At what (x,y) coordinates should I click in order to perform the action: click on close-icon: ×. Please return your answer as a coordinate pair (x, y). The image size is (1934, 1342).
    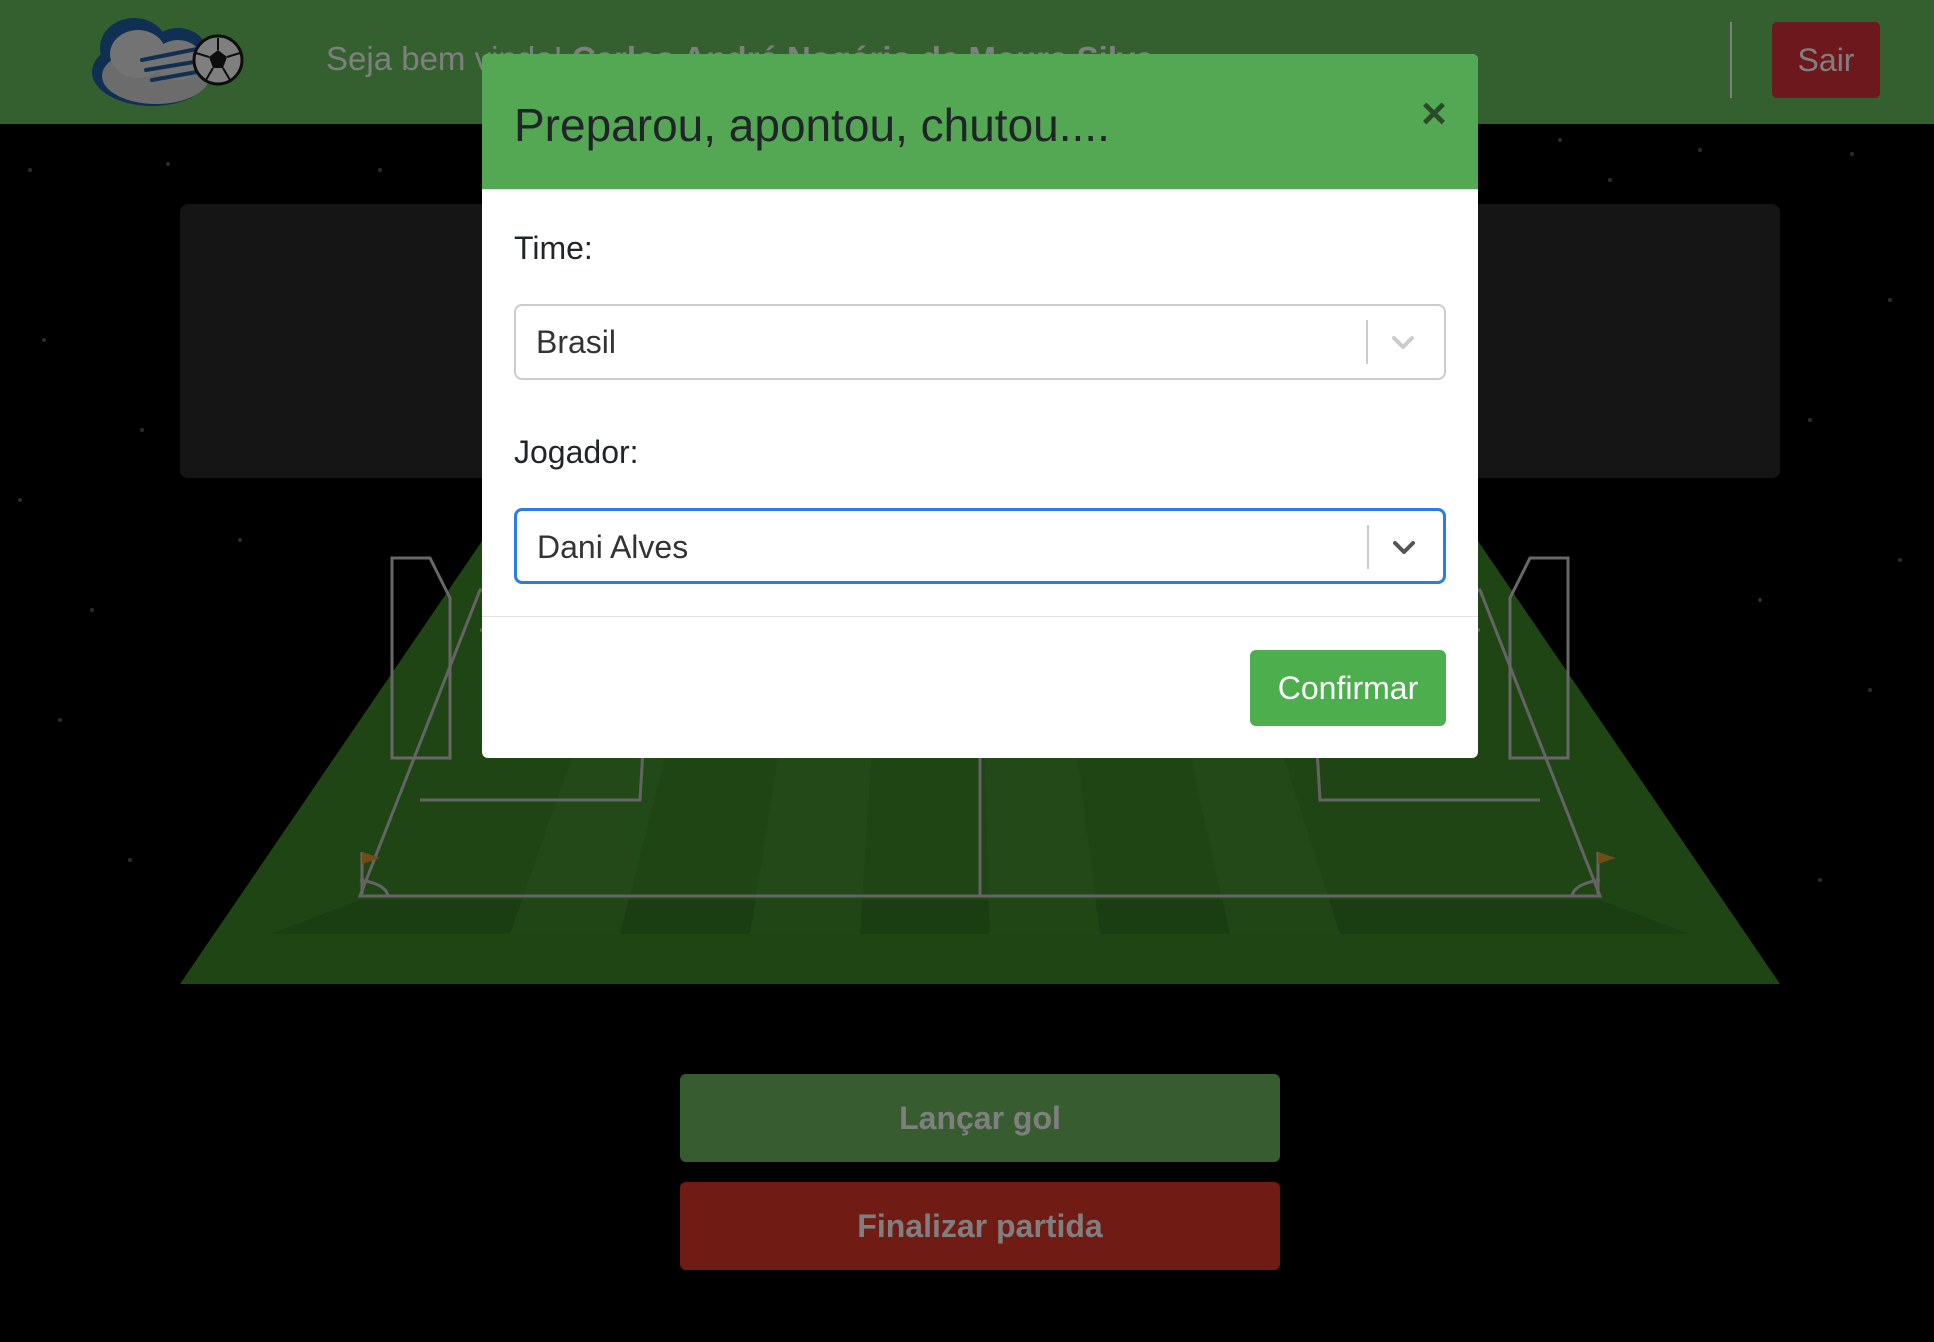
    Looking at the image, I should click on (1434, 114).